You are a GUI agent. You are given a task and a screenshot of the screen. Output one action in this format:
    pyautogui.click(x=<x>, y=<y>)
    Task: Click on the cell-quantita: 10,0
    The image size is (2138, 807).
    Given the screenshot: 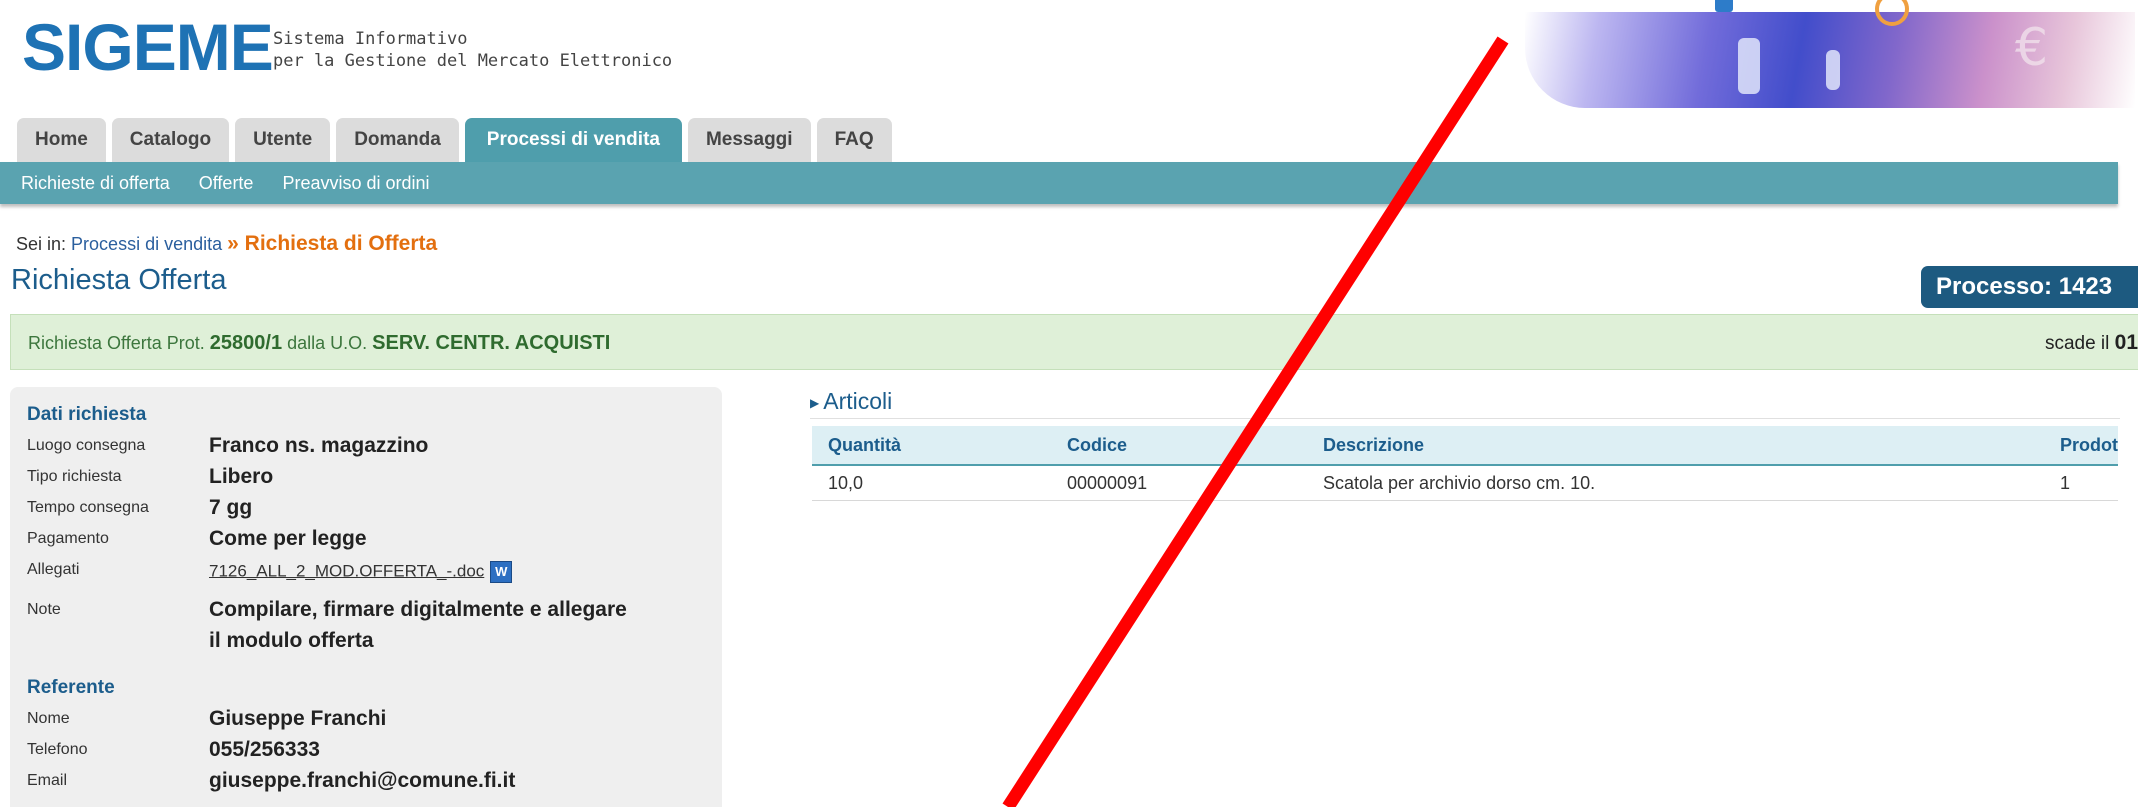 What is the action you would take?
    pyautogui.click(x=846, y=483)
    